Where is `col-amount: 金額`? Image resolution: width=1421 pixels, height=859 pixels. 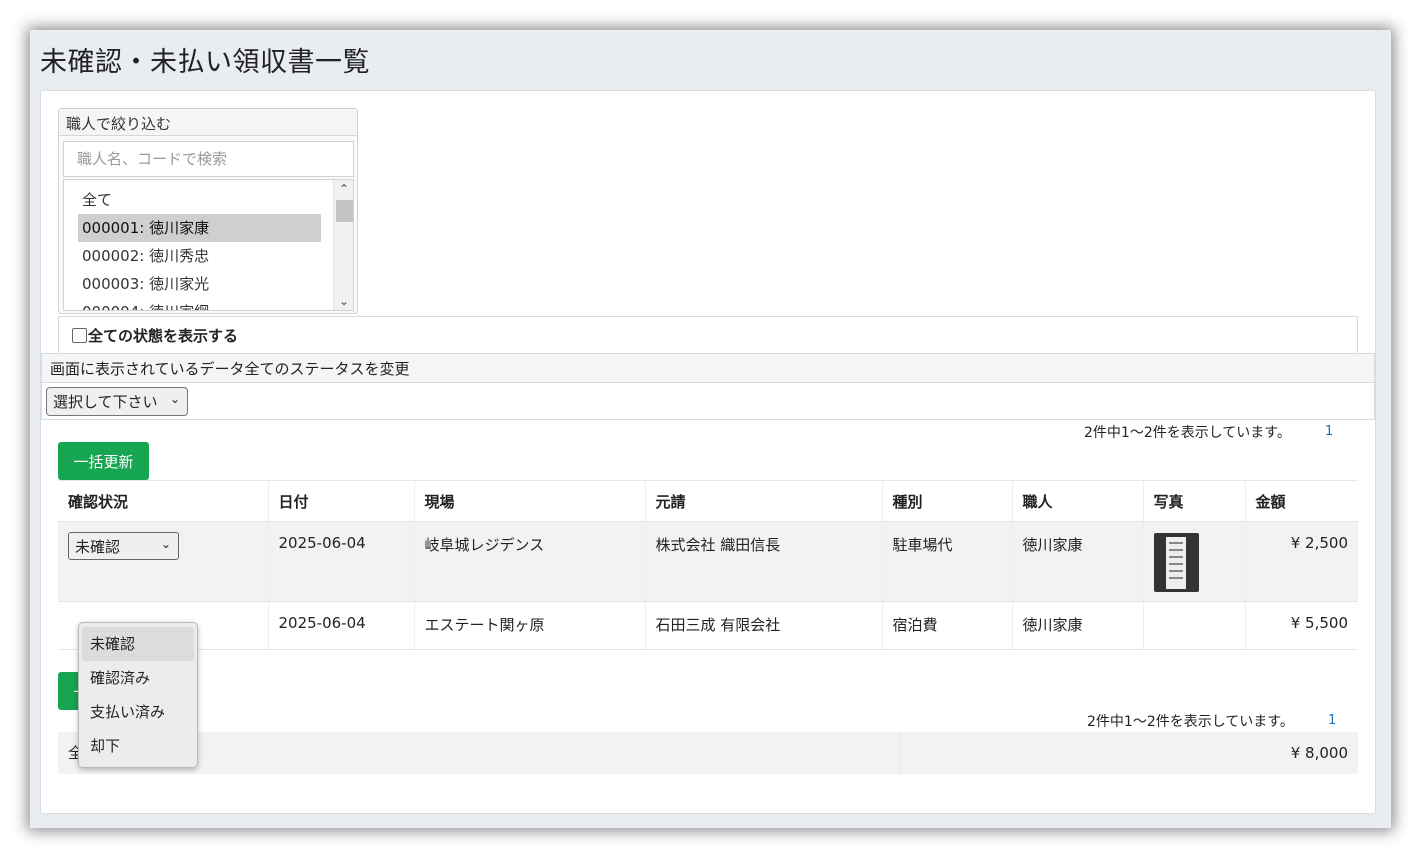 col-amount: 金額 is located at coordinates (1301, 501).